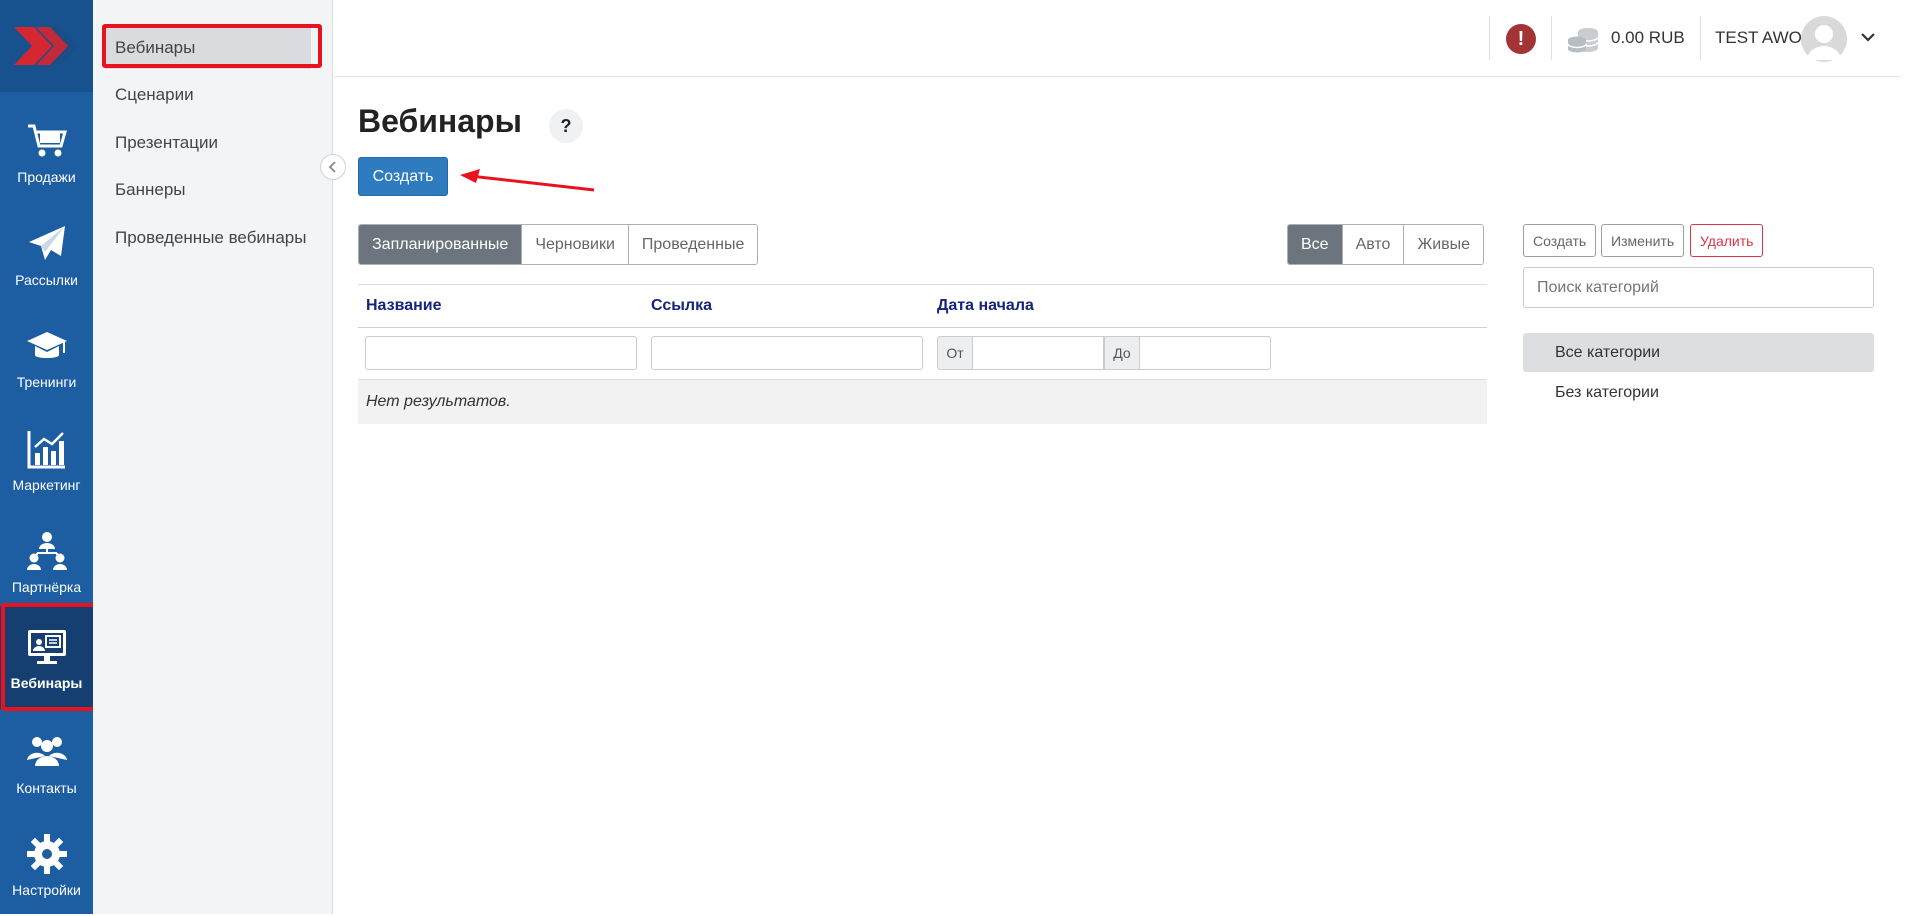  Describe the element at coordinates (681, 306) in the screenshot. I see `column-header-link: Ссылка` at that location.